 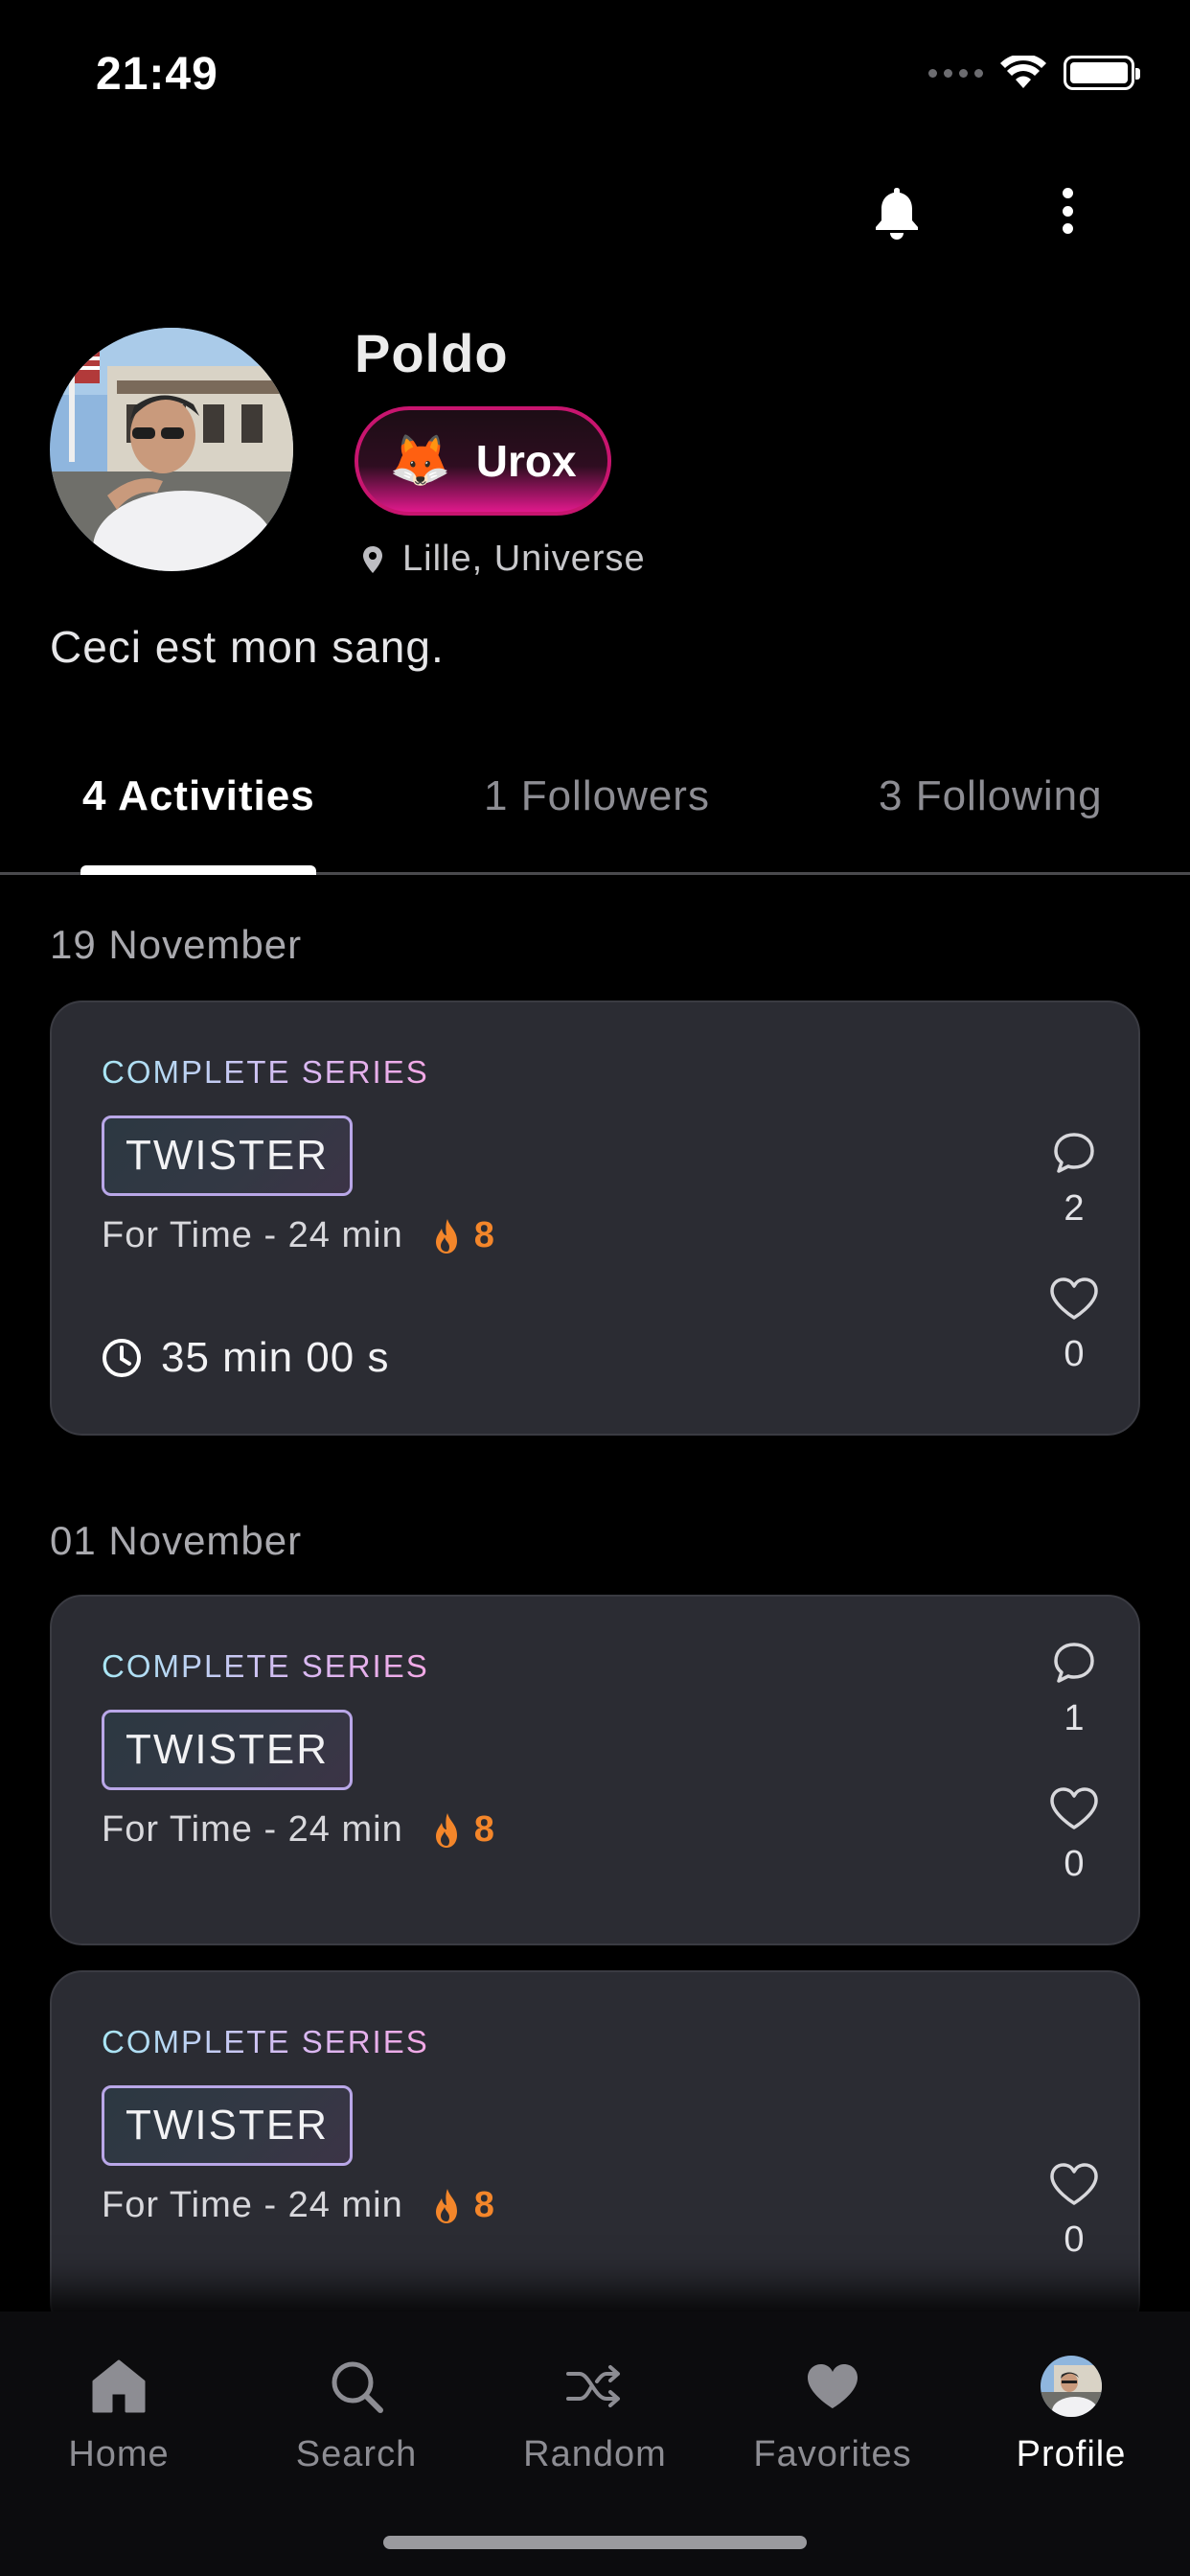 I want to click on battery-icon, so click(x=1102, y=73).